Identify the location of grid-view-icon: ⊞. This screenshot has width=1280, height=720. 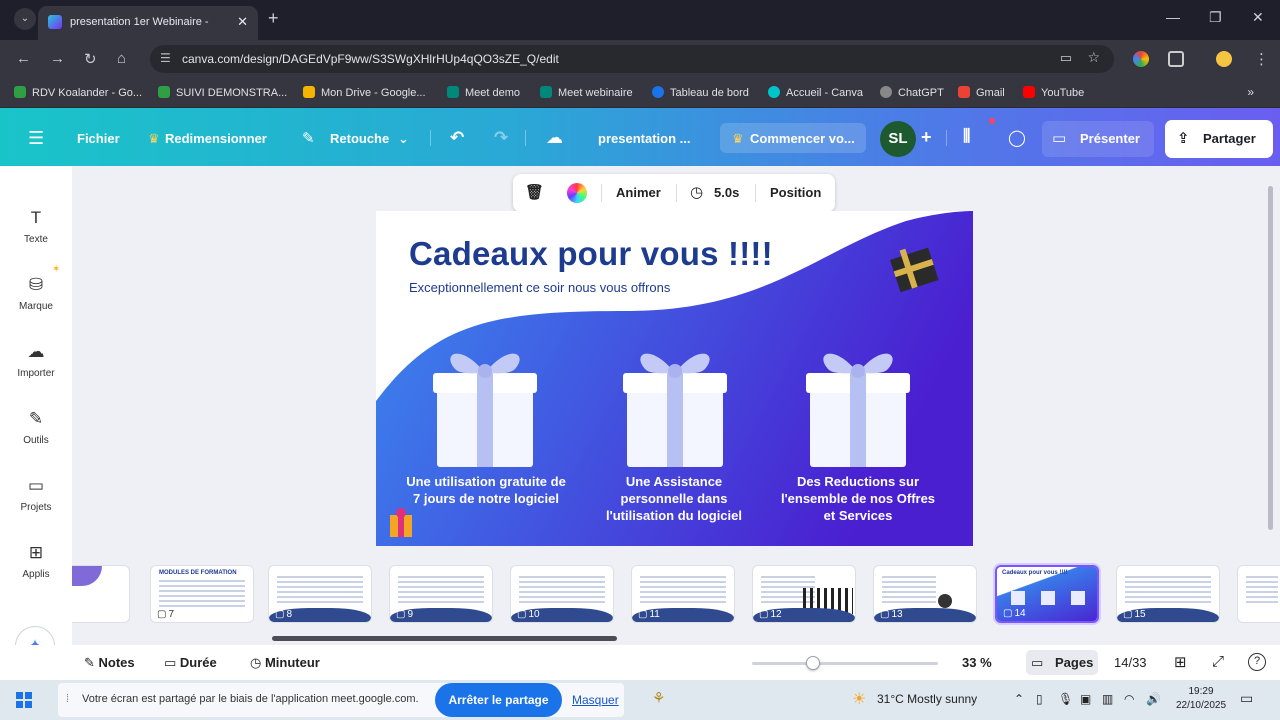
(1180, 662).